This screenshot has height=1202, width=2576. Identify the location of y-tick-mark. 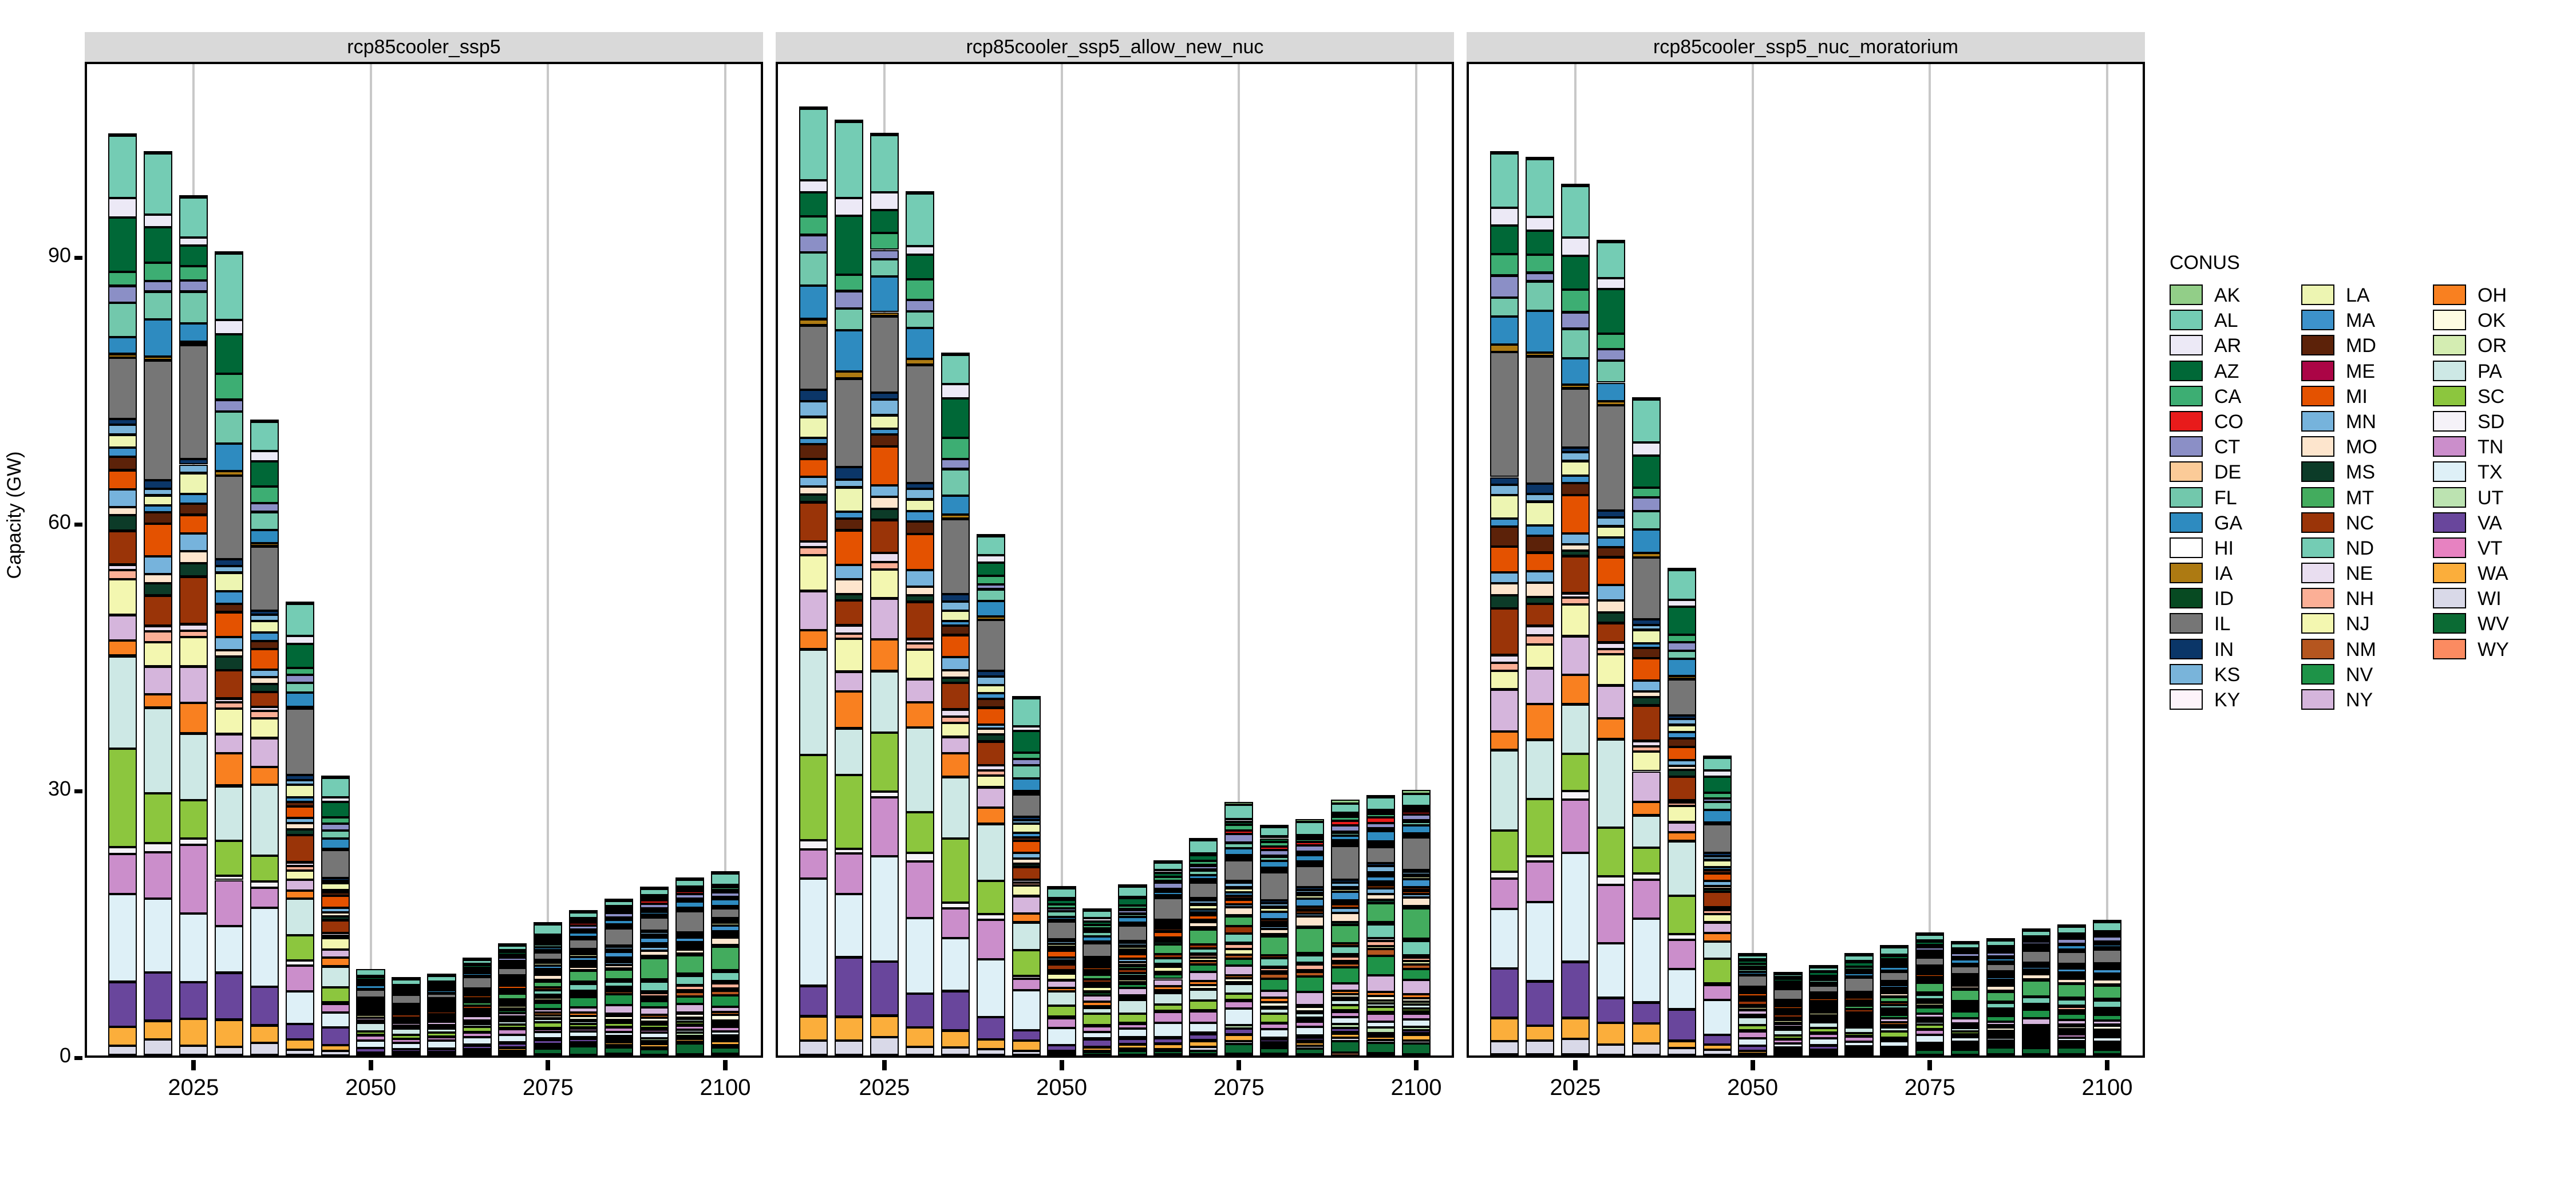
(78, 525).